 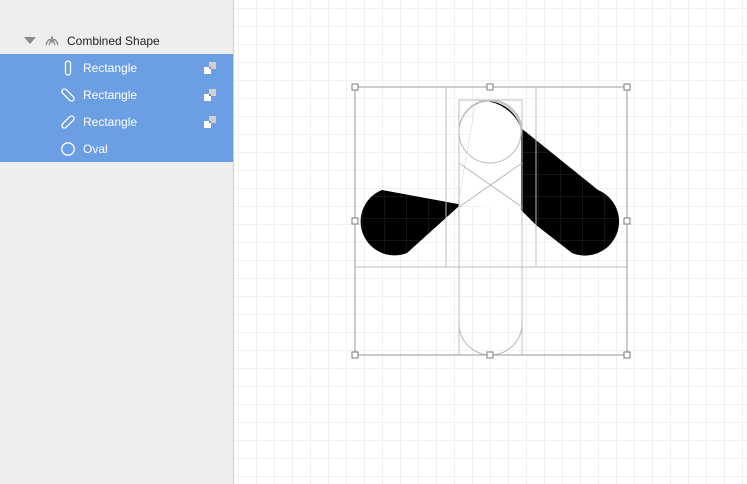 What do you see at coordinates (490, 355) in the screenshot?
I see `resize-handle-bottom` at bounding box center [490, 355].